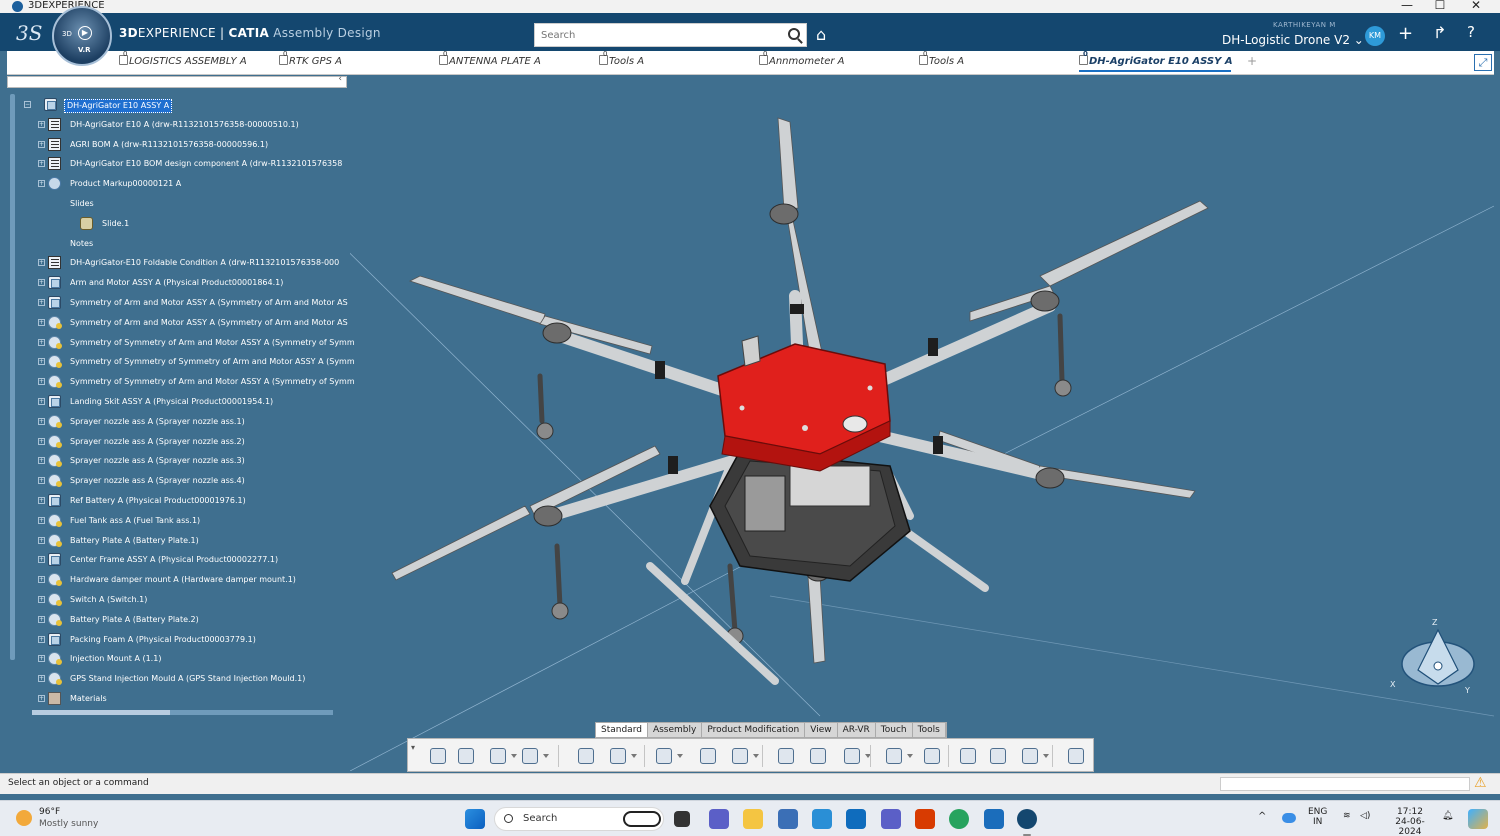 This screenshot has height=836, width=1500. I want to click on fix-icon, so click(744, 756).